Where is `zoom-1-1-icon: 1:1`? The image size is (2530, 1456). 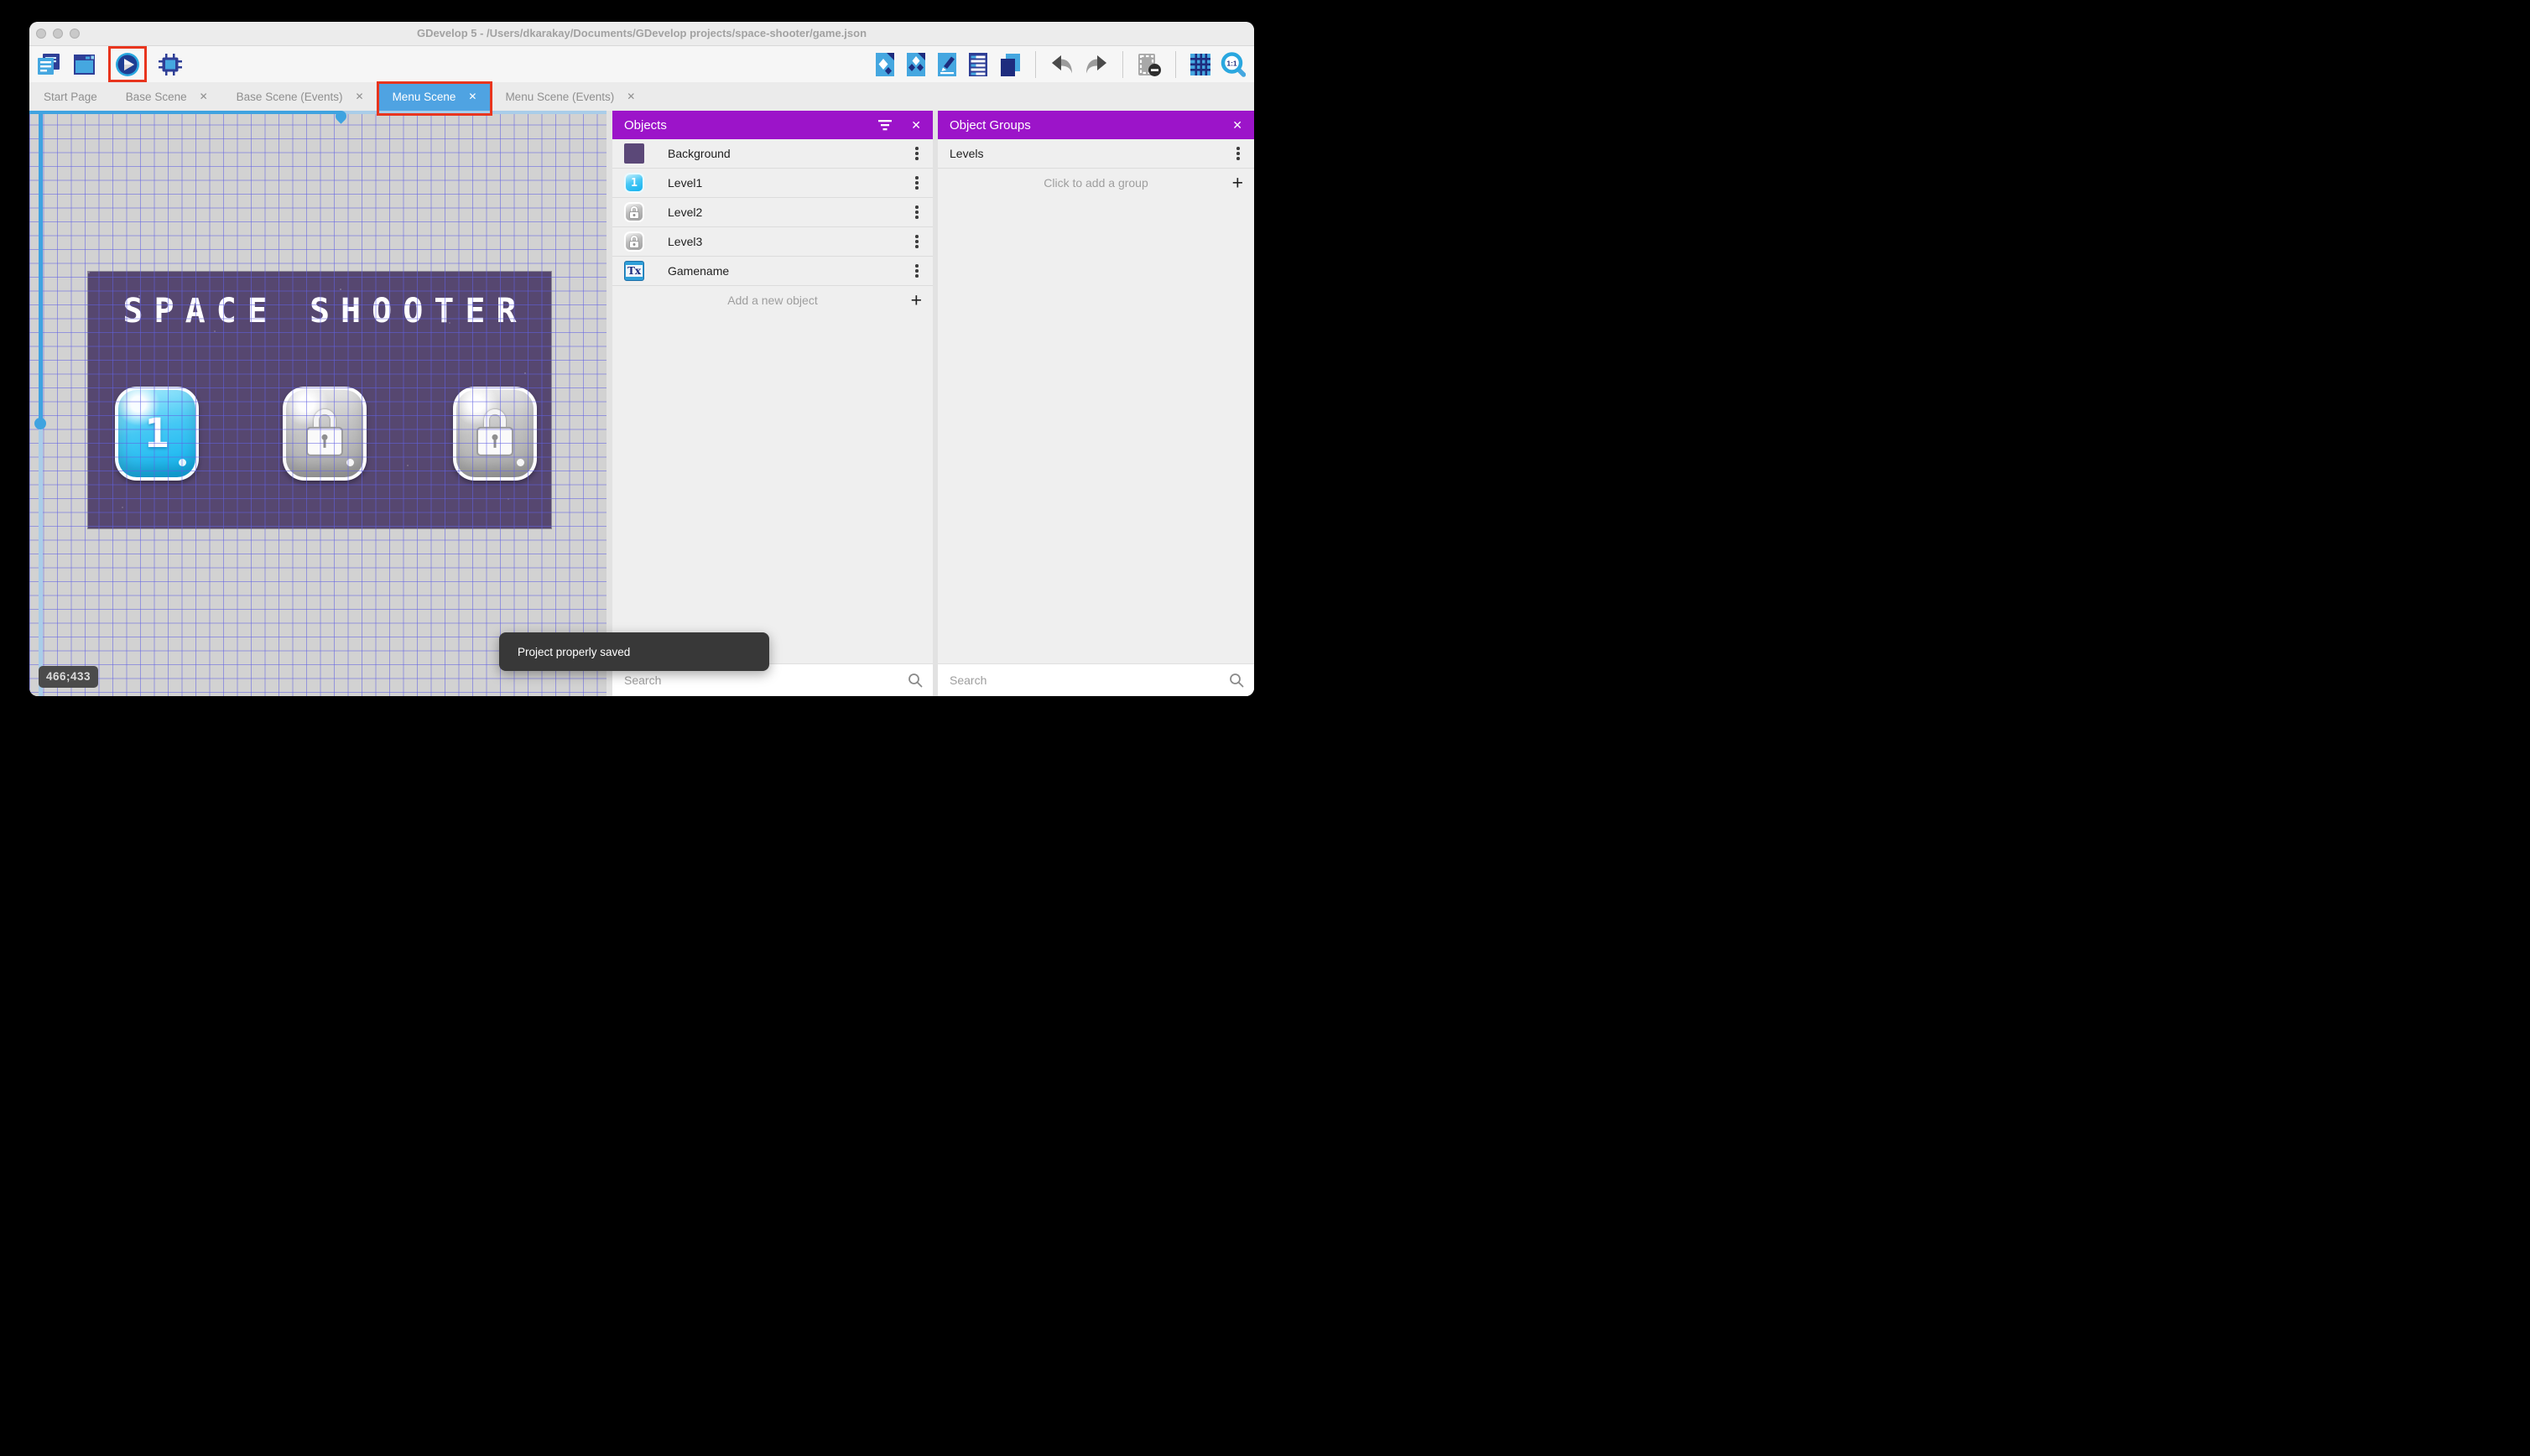 zoom-1-1-icon: 1:1 is located at coordinates (1233, 64).